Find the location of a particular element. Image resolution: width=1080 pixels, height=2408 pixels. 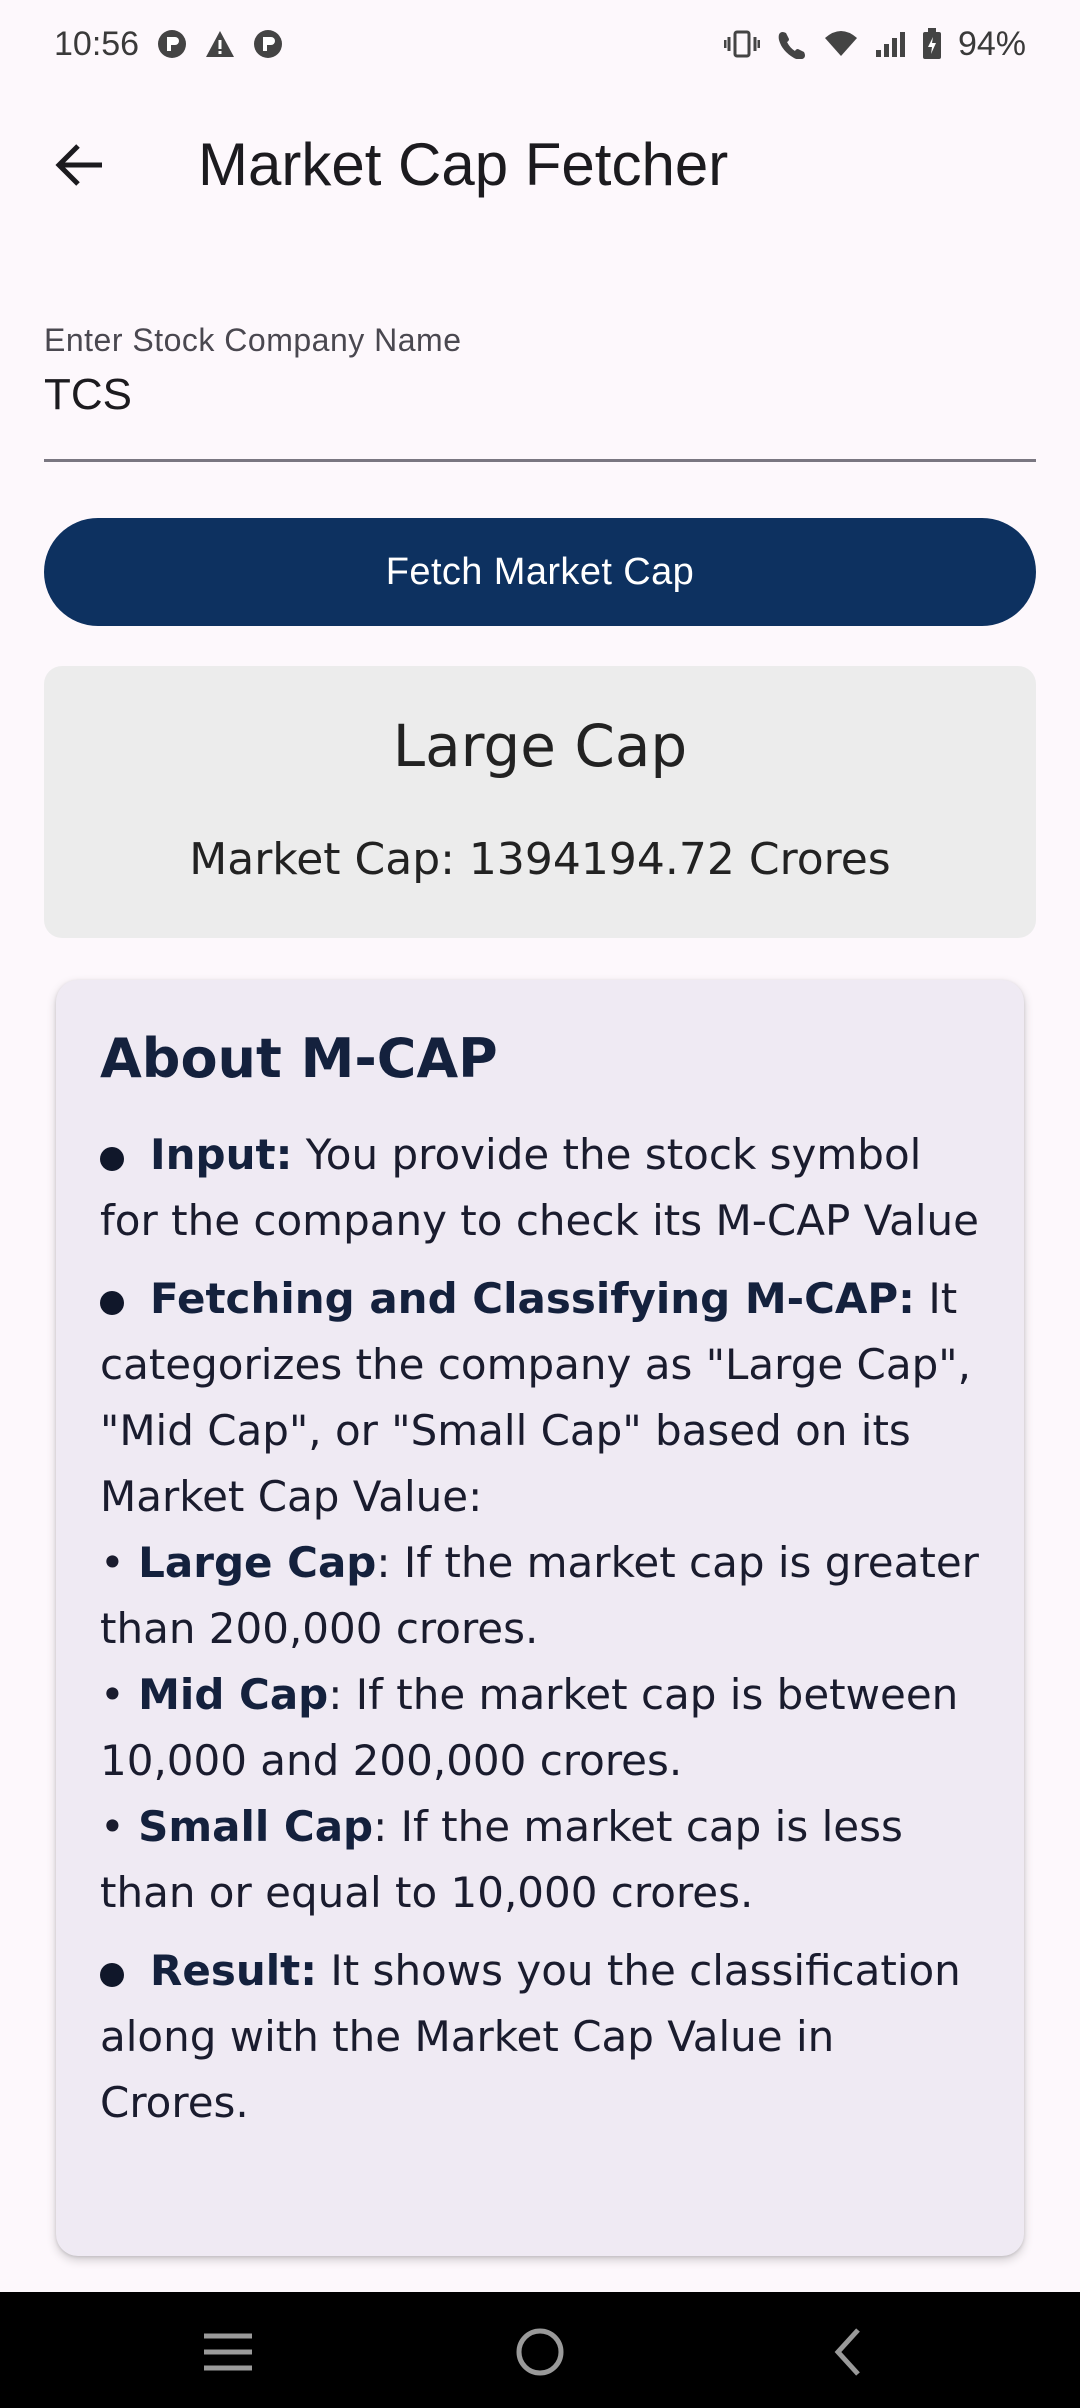

app-bar: Market Cap Fetcher is located at coordinates (540, 165).